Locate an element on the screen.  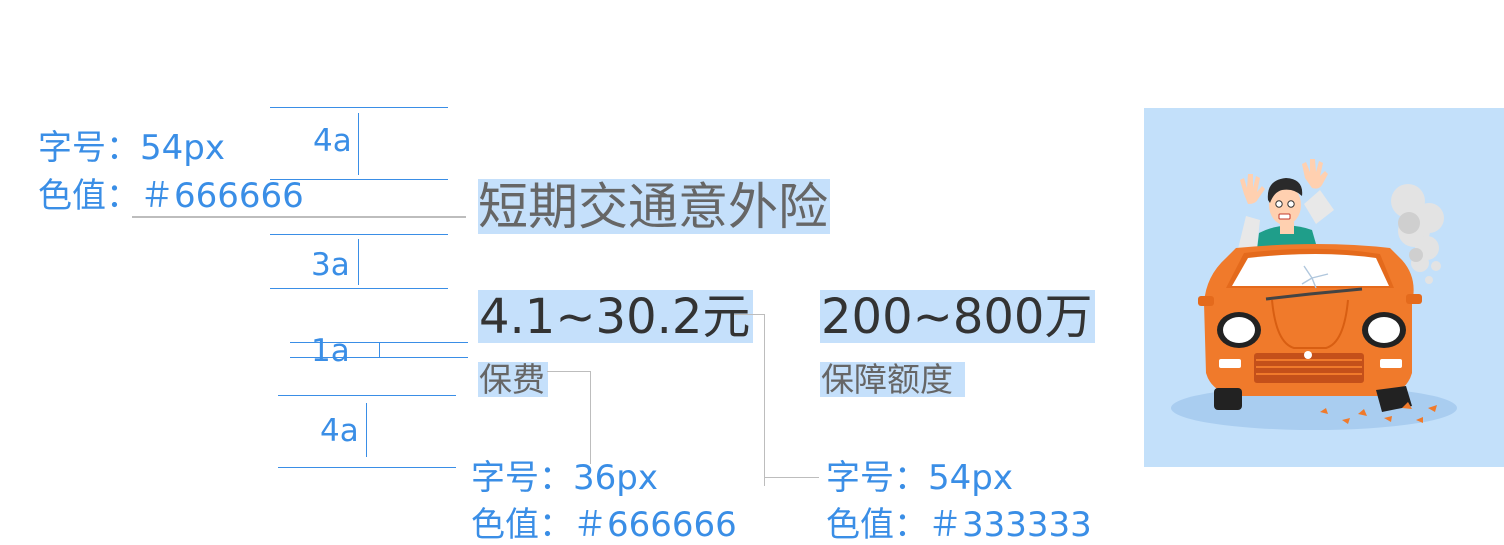
spacing-label-4a-top: 4a is located at coordinates (332, 141).